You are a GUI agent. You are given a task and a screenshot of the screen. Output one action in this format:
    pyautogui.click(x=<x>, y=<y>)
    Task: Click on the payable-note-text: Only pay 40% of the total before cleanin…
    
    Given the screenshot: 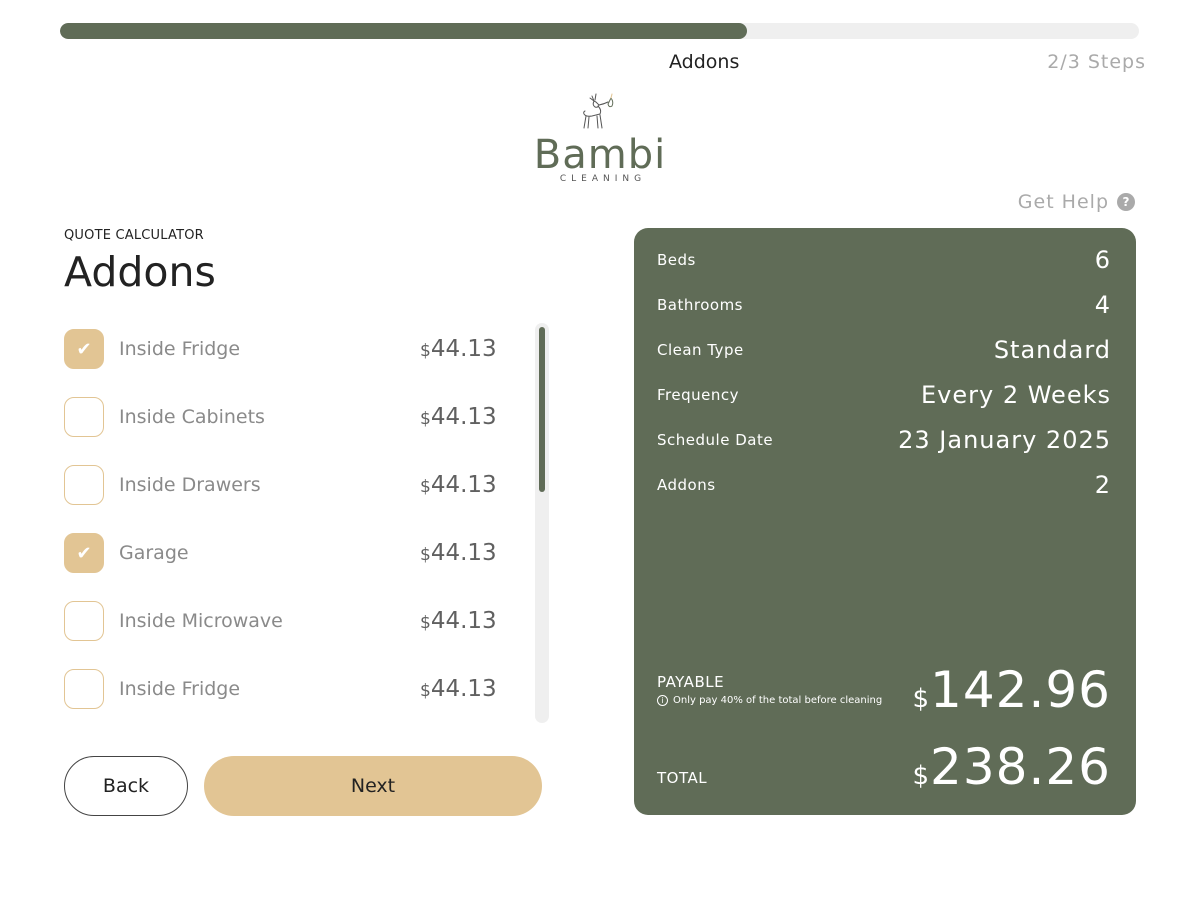 What is the action you would take?
    pyautogui.click(x=778, y=700)
    